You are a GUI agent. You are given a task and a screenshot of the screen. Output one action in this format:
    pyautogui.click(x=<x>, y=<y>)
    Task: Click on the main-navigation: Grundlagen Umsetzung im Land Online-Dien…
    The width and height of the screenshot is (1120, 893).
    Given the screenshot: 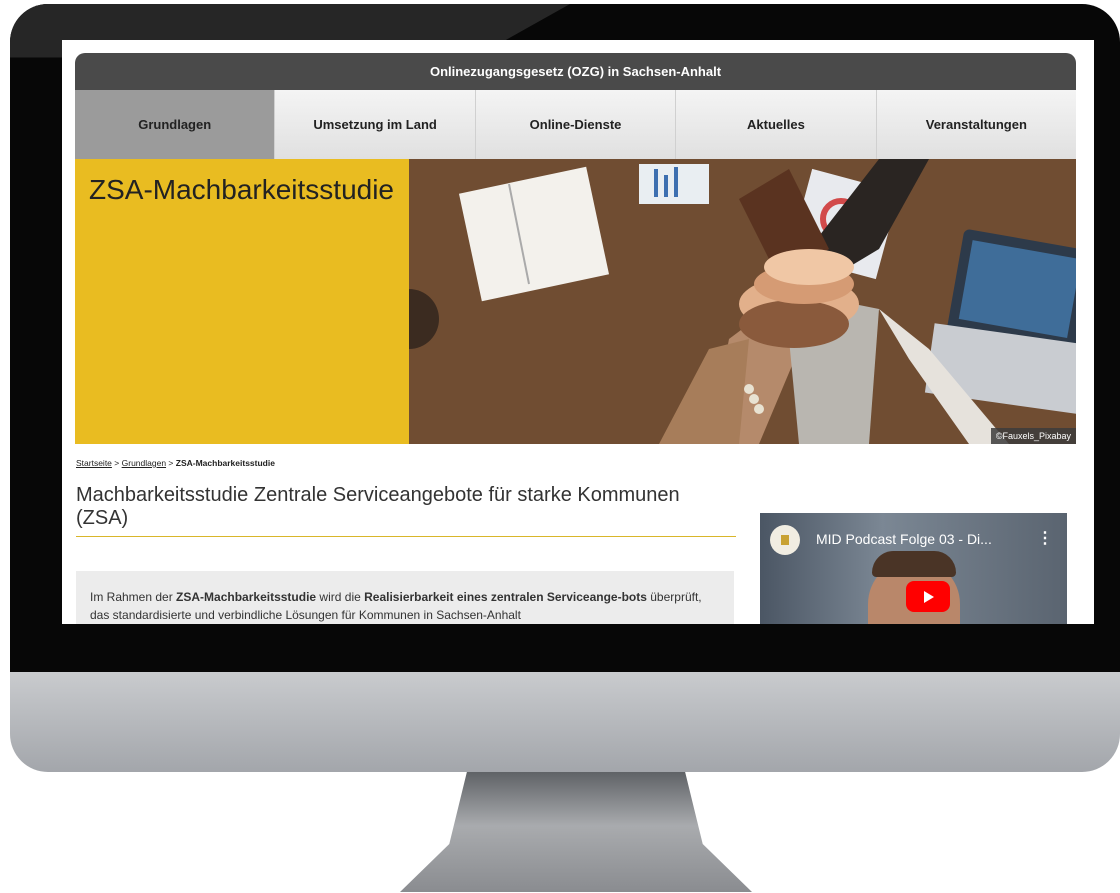 What is the action you would take?
    pyautogui.click(x=576, y=124)
    